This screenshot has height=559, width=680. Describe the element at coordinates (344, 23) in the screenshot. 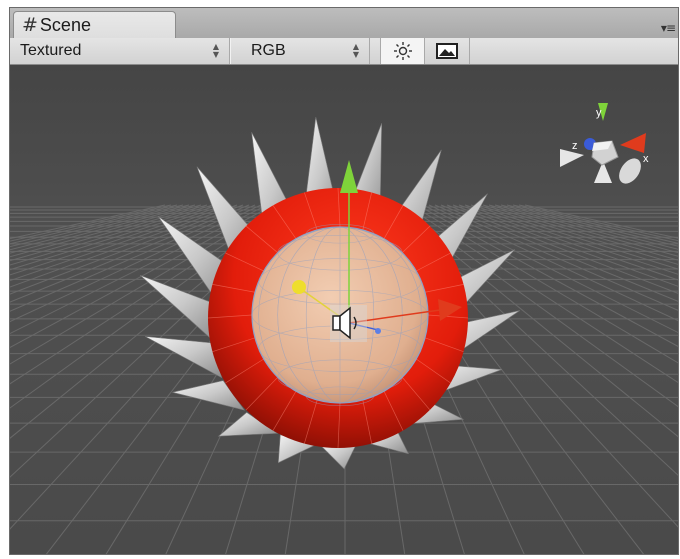

I see `tab-bar: # Scene ▾≡` at that location.